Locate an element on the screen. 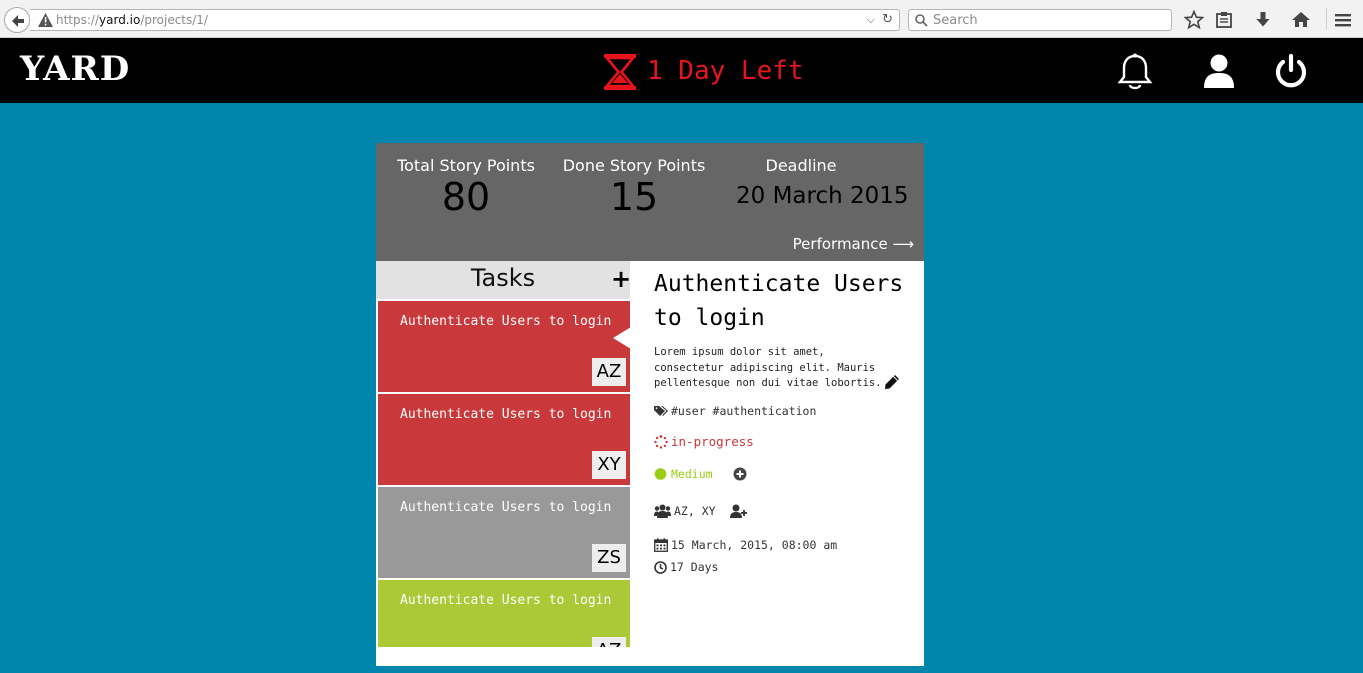  tags-icon is located at coordinates (661, 411).